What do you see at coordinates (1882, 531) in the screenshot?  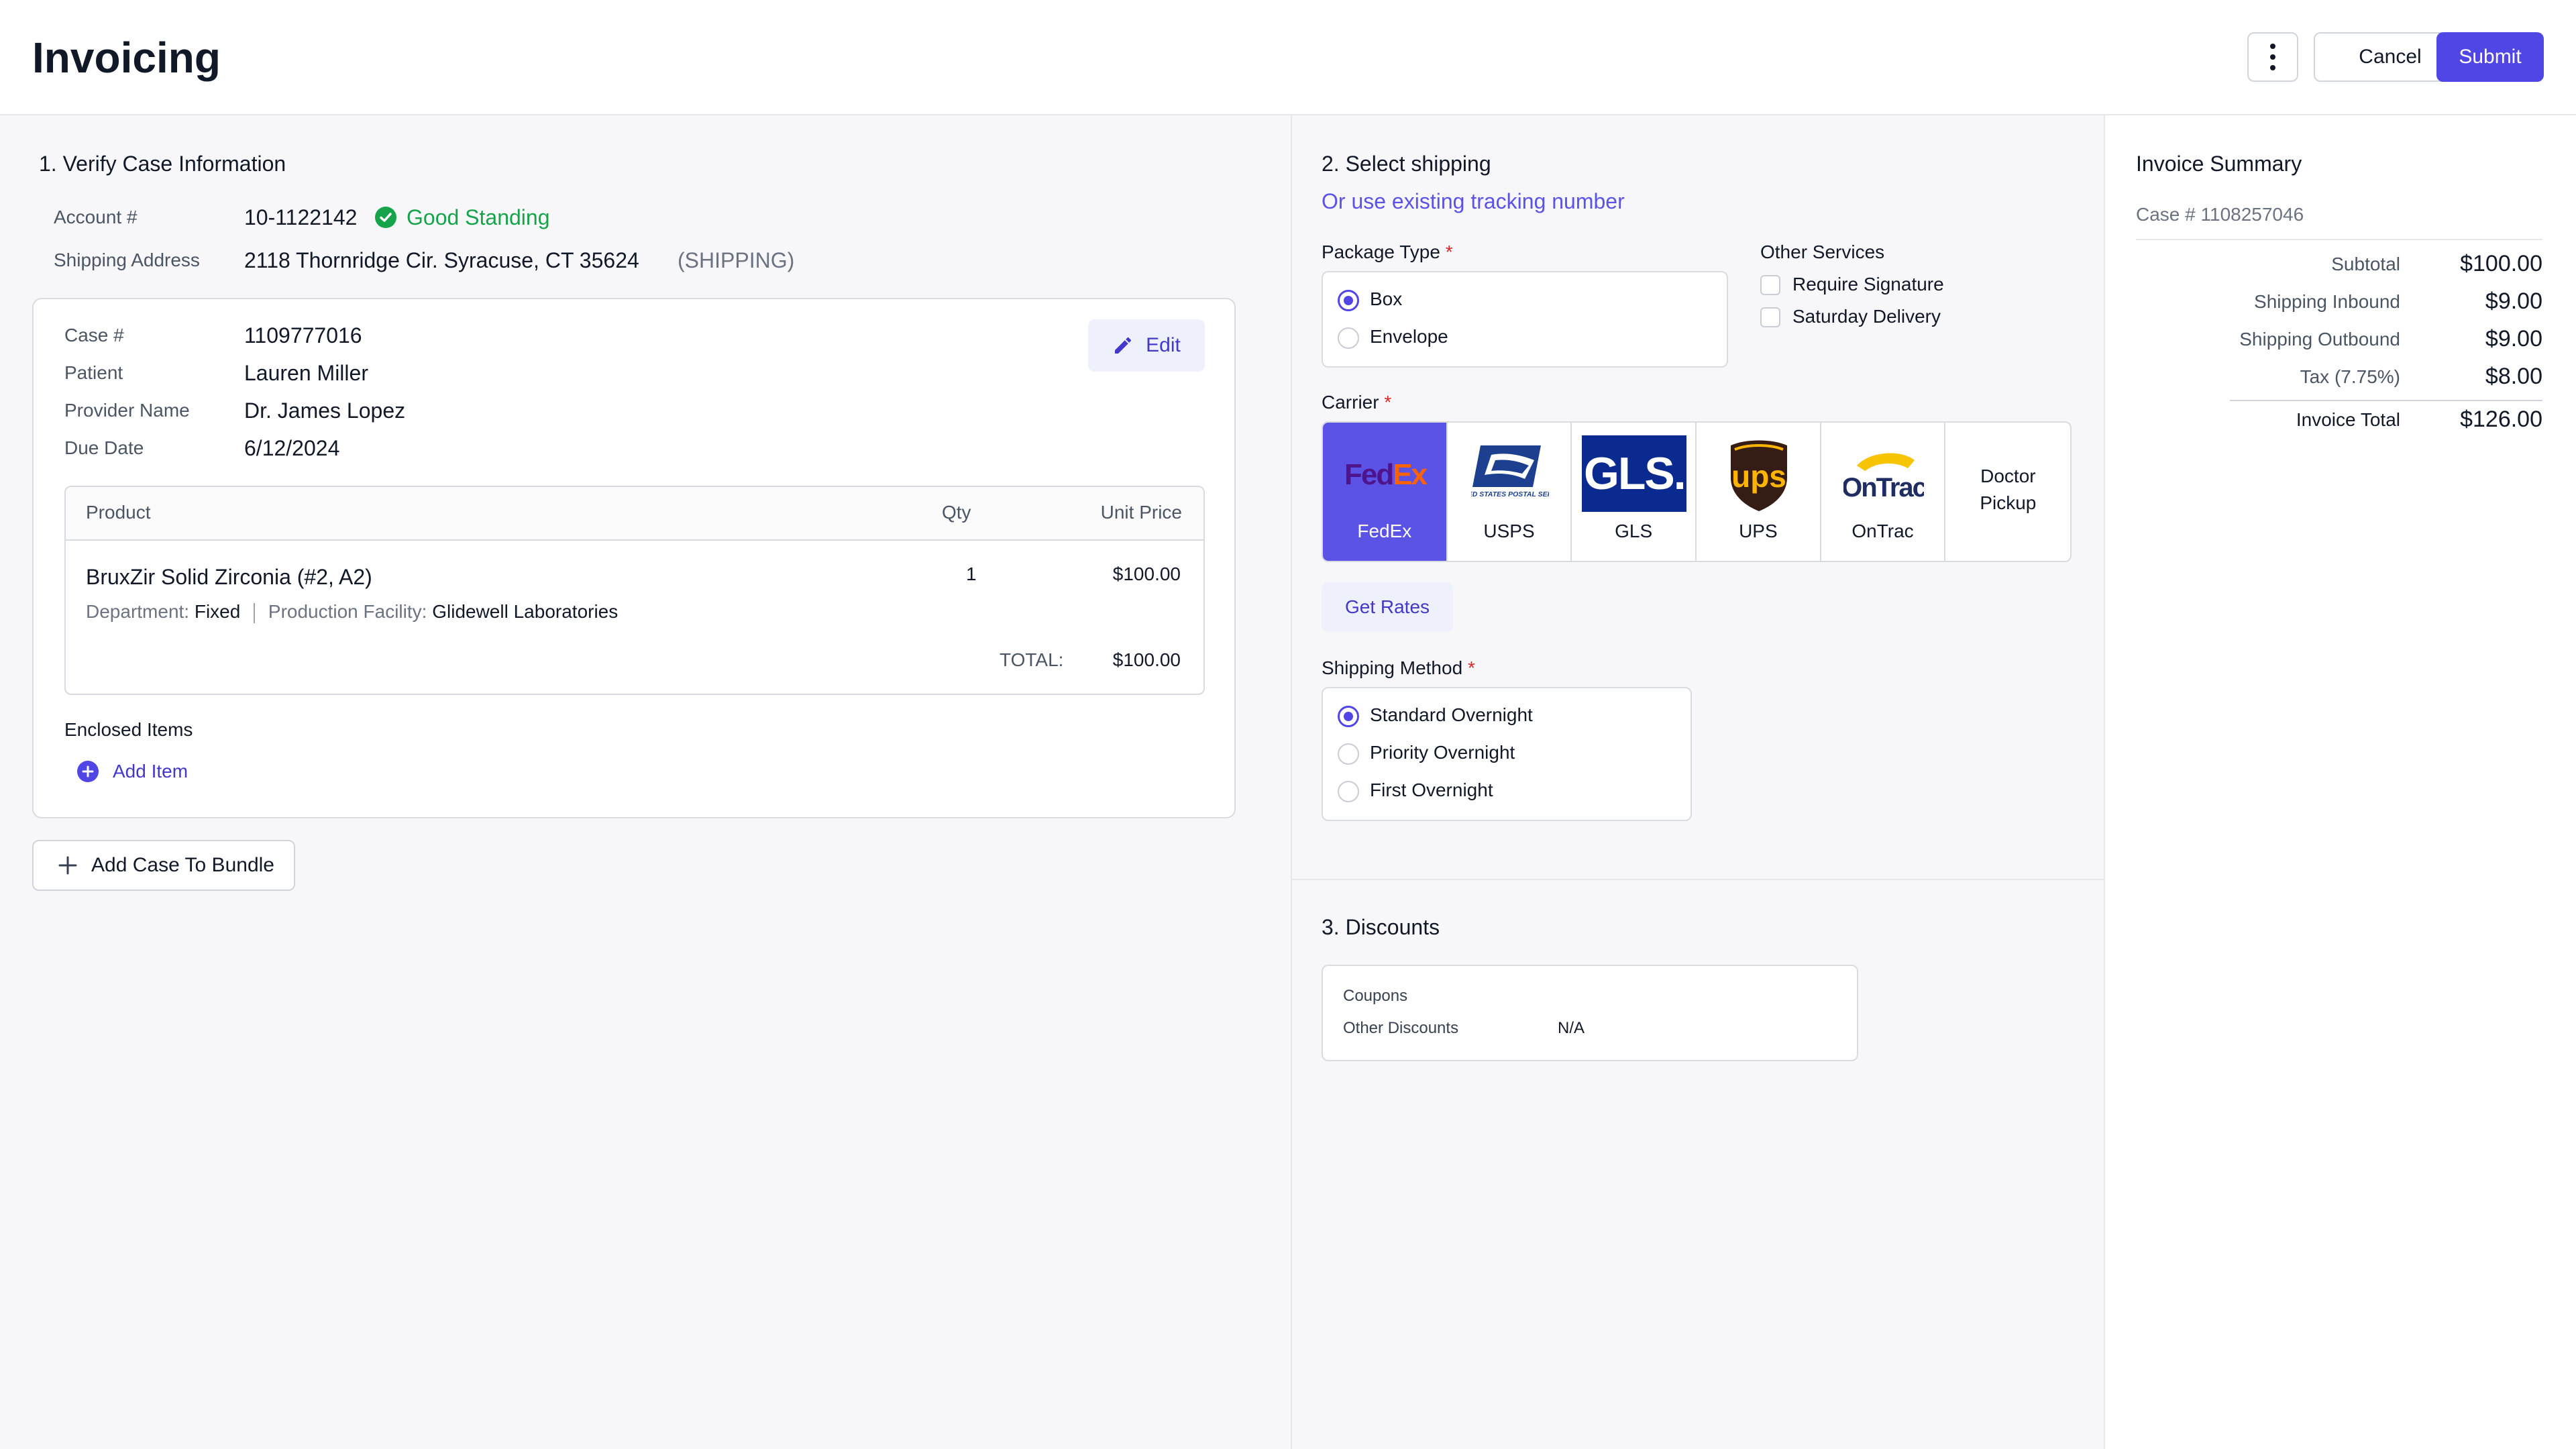 I see `carrier-ontrac-label: OnTrac` at bounding box center [1882, 531].